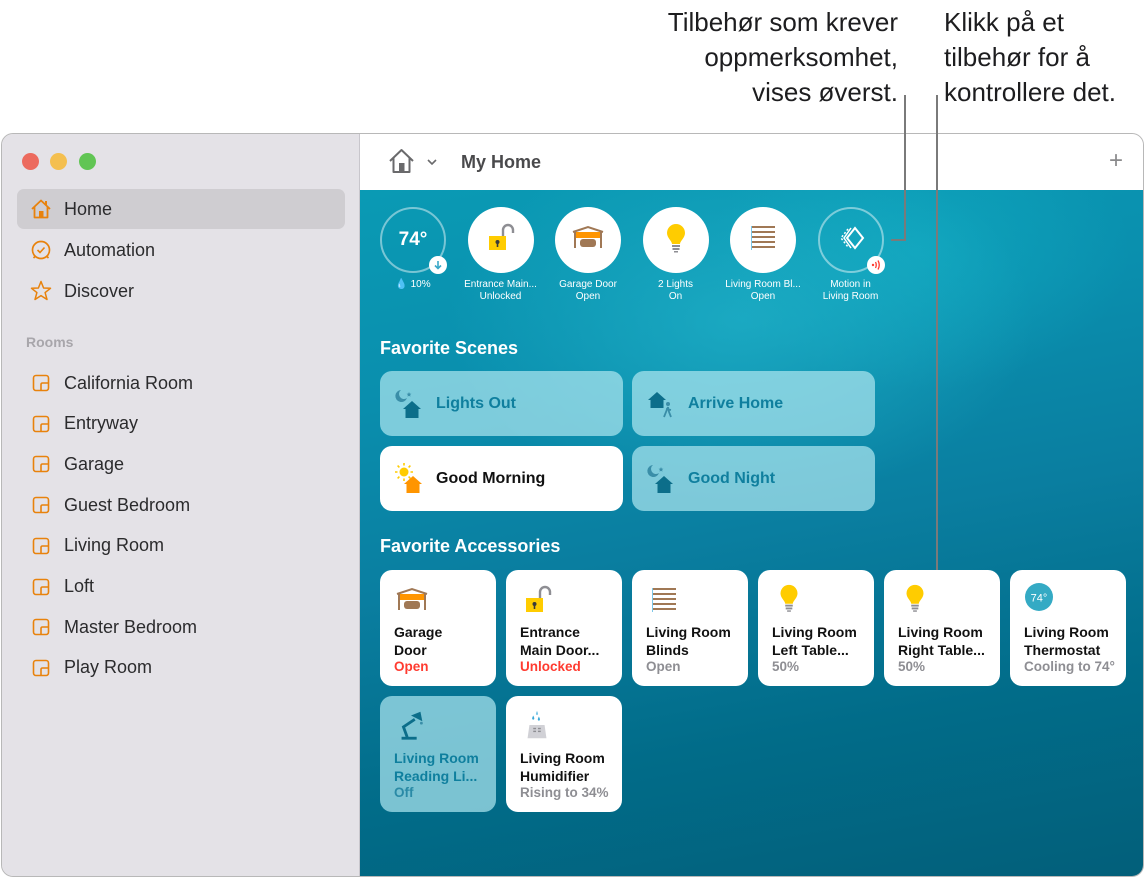 The width and height of the screenshot is (1144, 878). Describe the element at coordinates (736, 403) in the screenshot. I see `scene-label: Arrive Home` at that location.